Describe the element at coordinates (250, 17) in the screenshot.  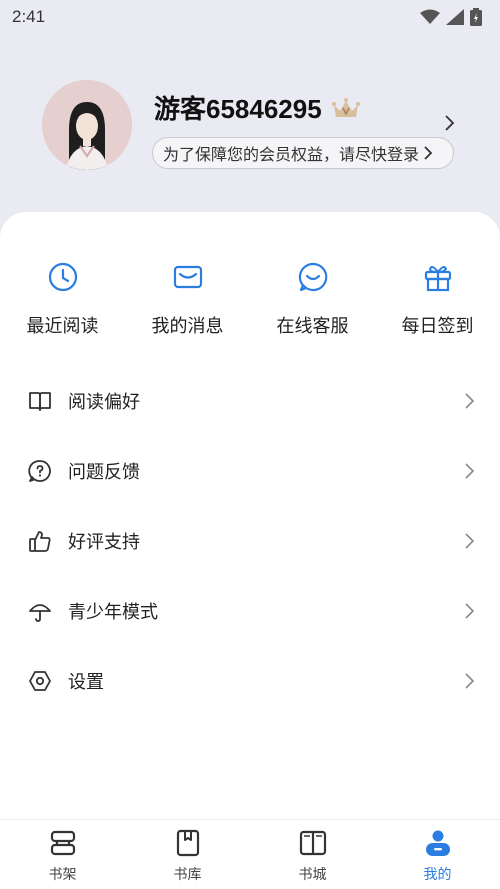
I see `status-bar: 2:41` at that location.